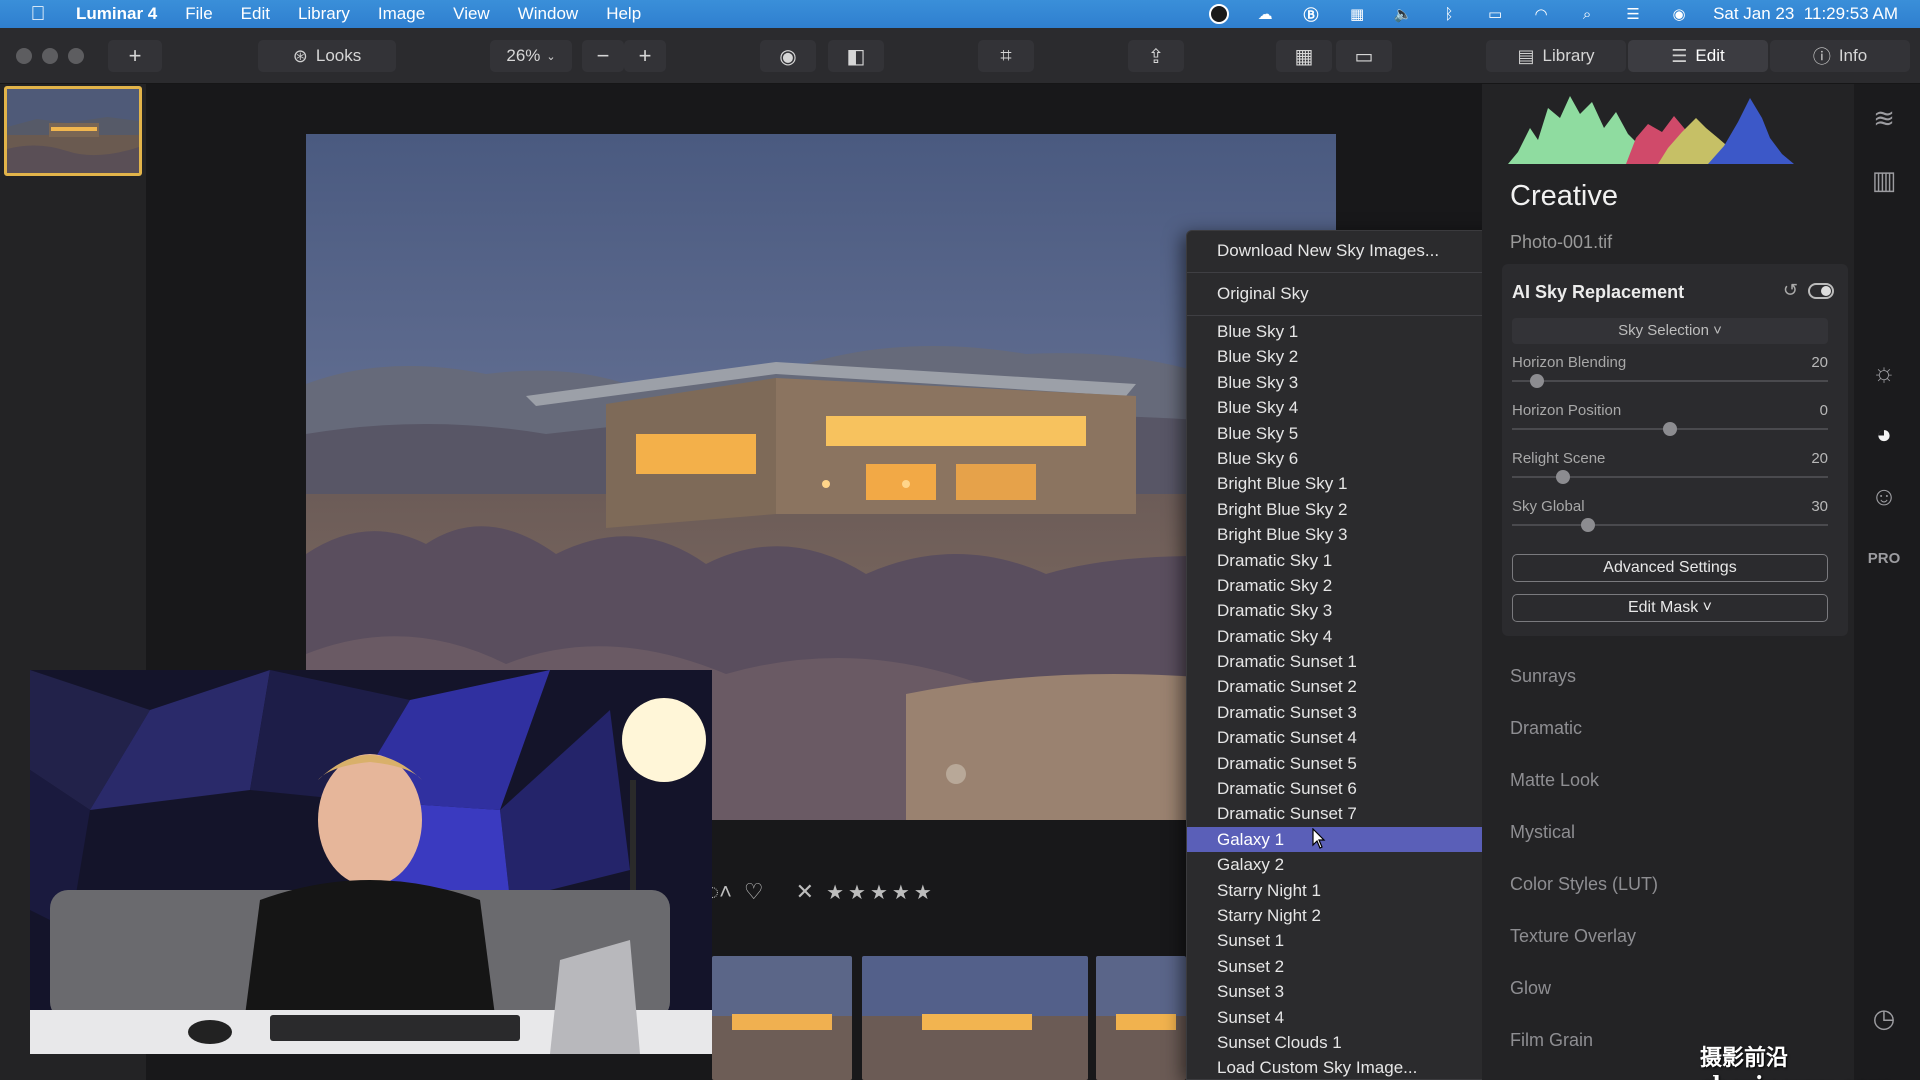 This screenshot has height=1080, width=1920. I want to click on sky-option: Dramatic Sky 1, so click(1348, 560).